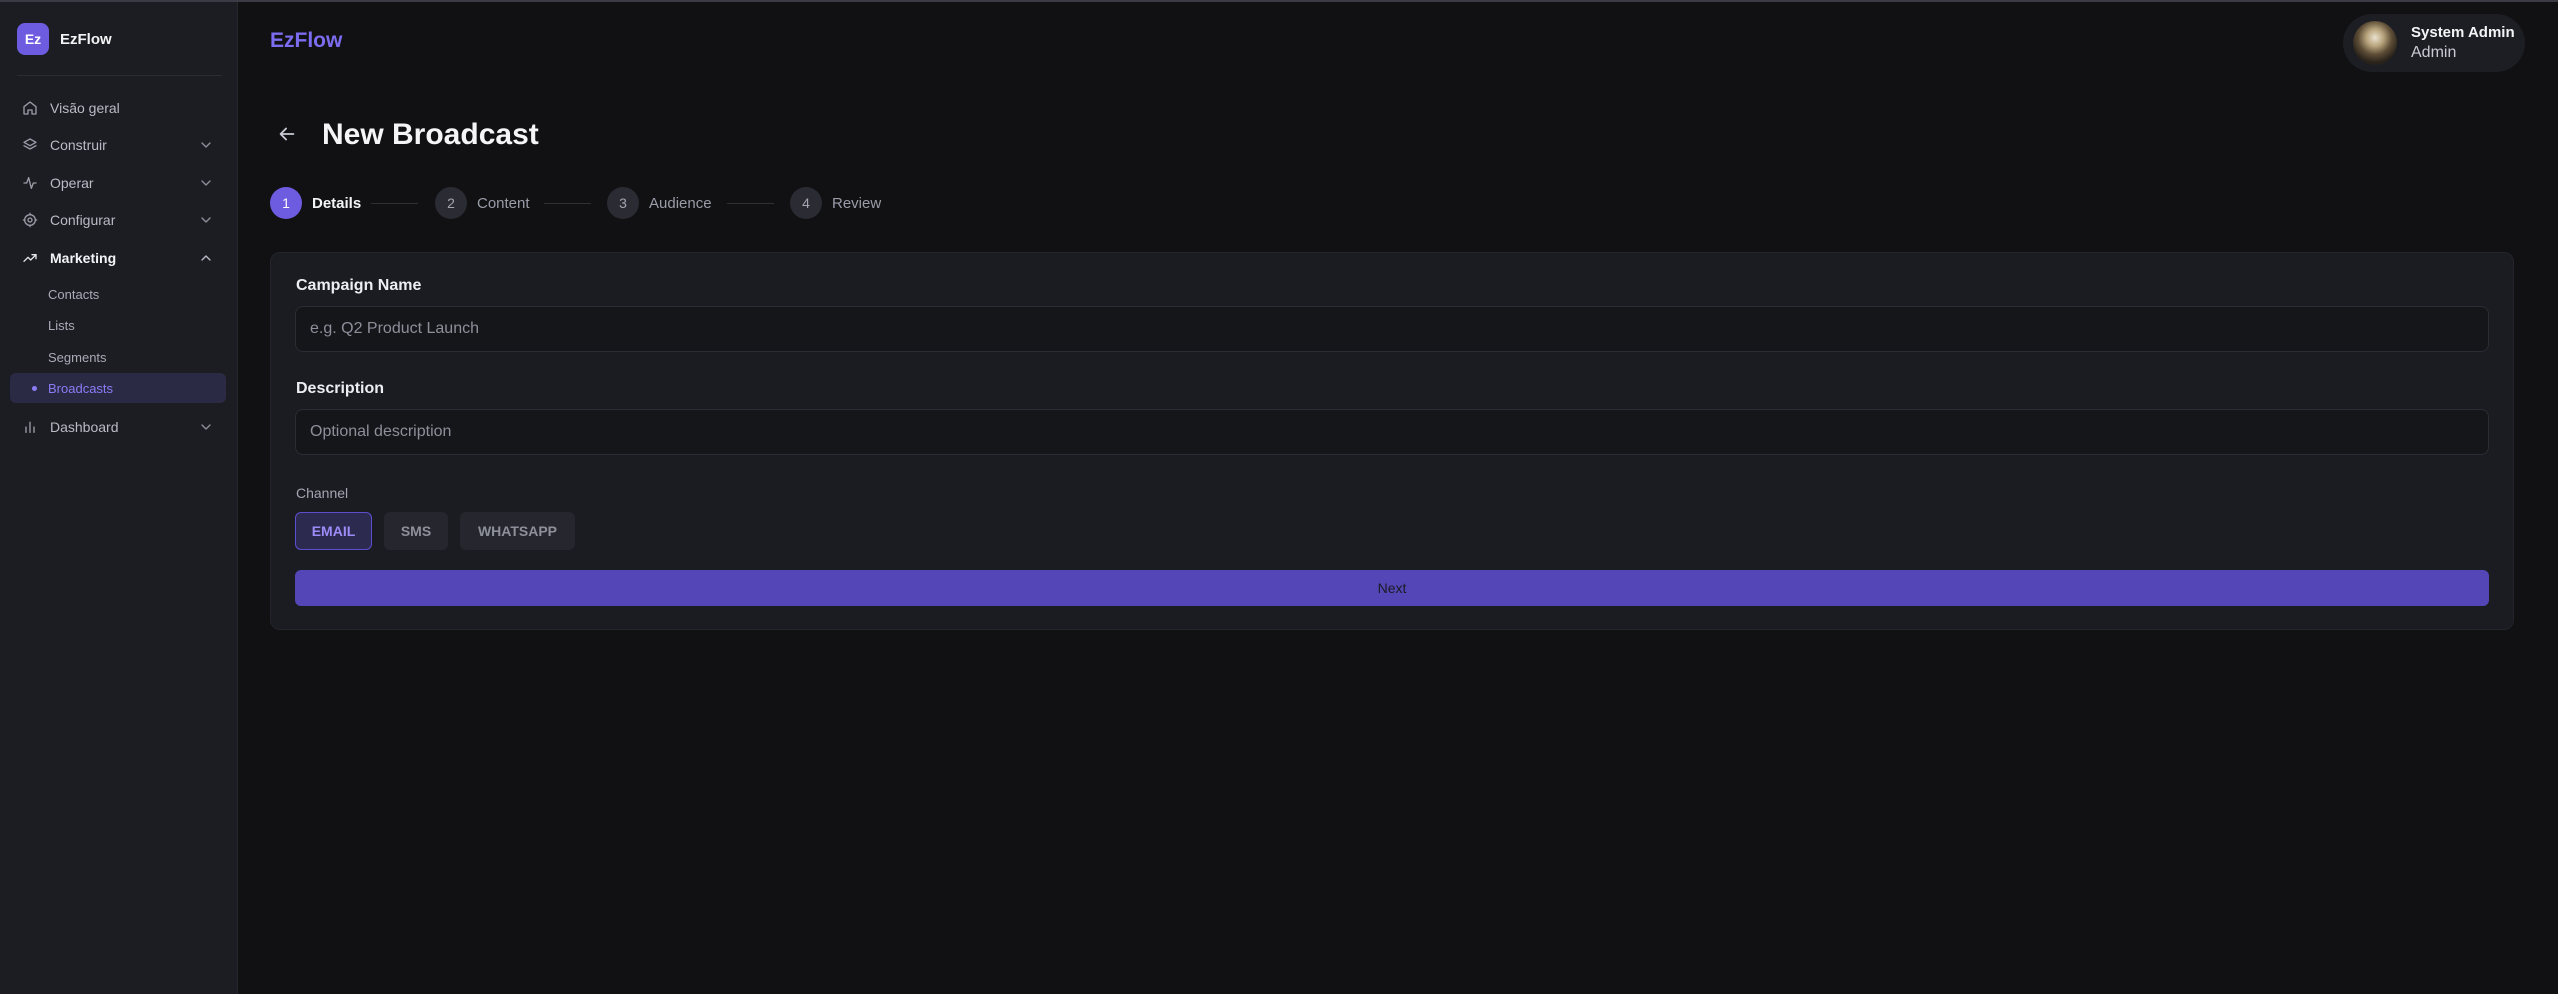 The width and height of the screenshot is (2558, 994). I want to click on chevron-up-icon, so click(206, 258).